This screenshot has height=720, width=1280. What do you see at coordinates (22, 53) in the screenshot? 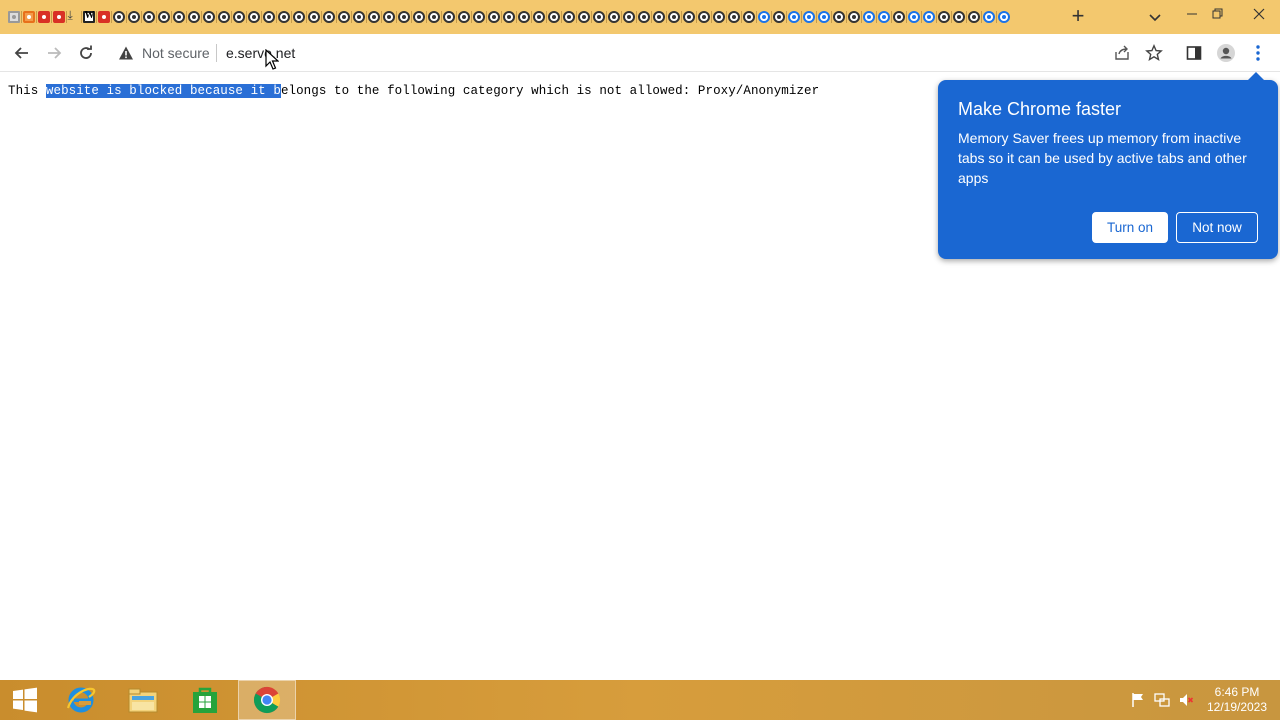
I see `back-button` at bounding box center [22, 53].